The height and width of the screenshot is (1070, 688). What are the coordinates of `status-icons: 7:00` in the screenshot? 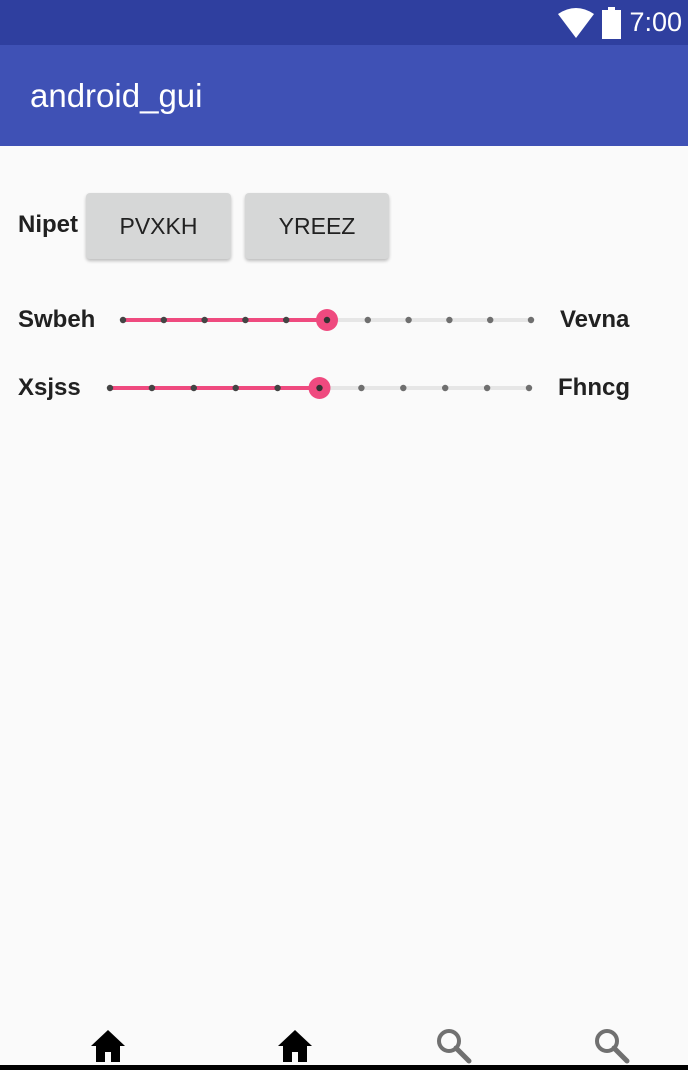 It's located at (620, 22).